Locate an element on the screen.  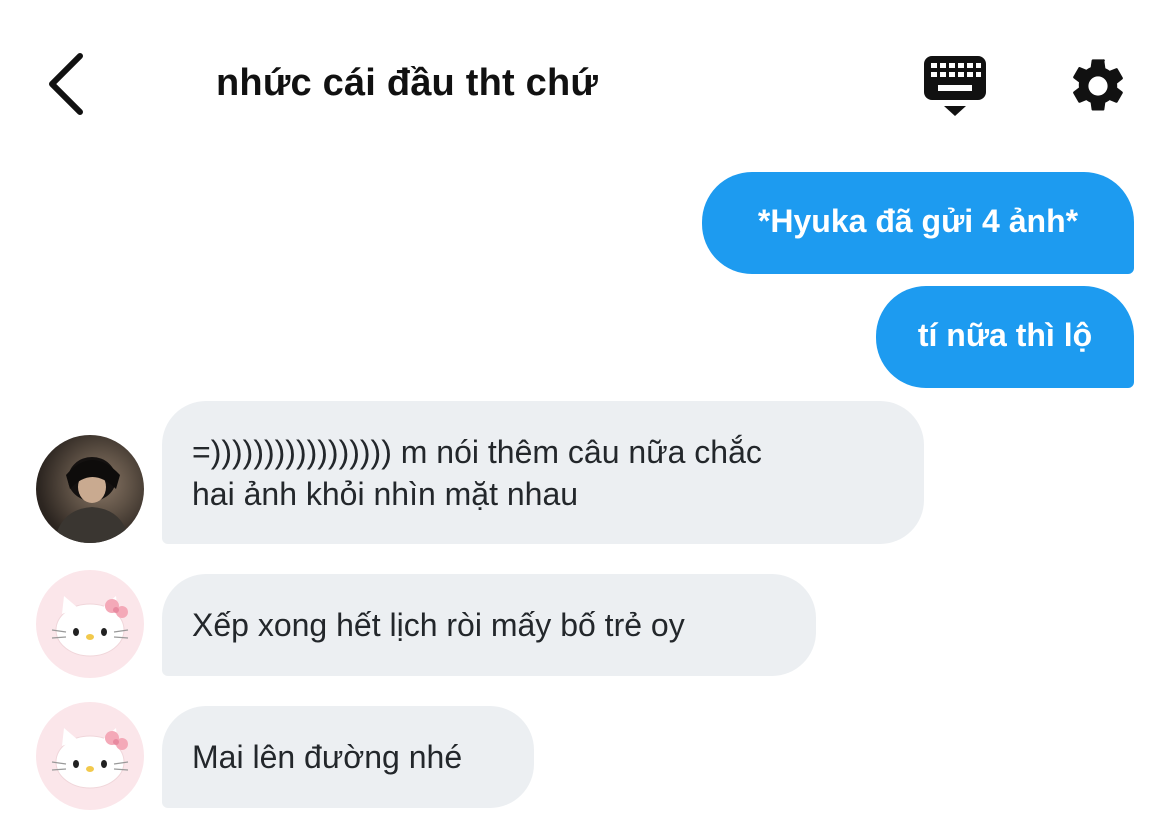
sent-message-bubble: tí nữa thì lộ is located at coordinates (1005, 337).